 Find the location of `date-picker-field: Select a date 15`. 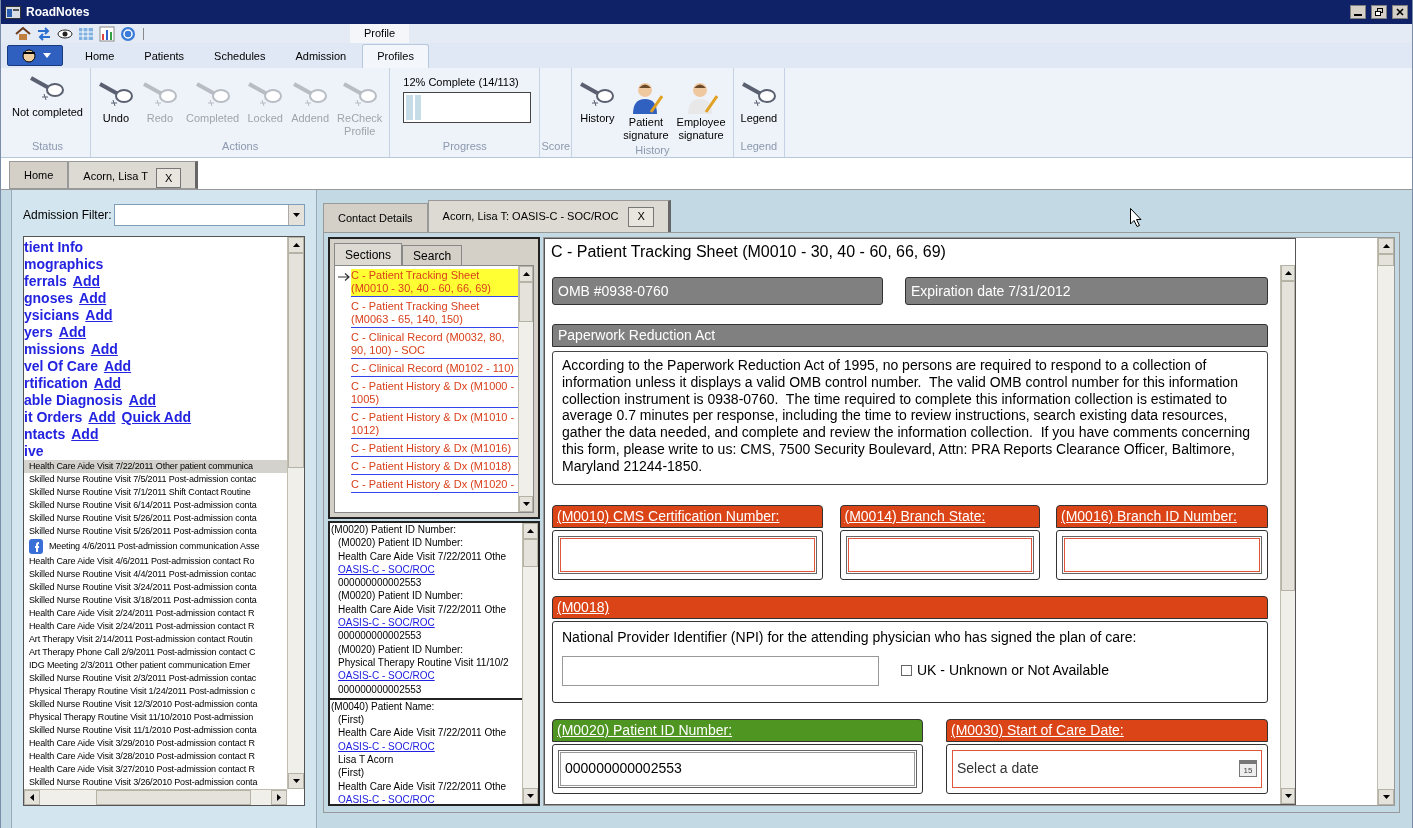

date-picker-field: Select a date 15 is located at coordinates (1107, 768).